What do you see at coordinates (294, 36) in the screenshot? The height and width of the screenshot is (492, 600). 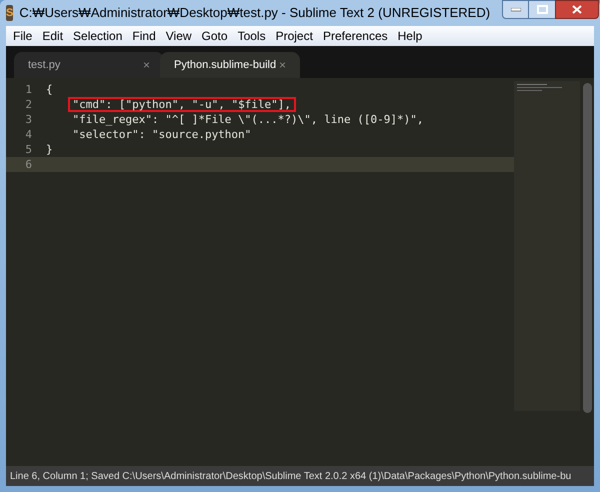 I see `menu-item: Project` at bounding box center [294, 36].